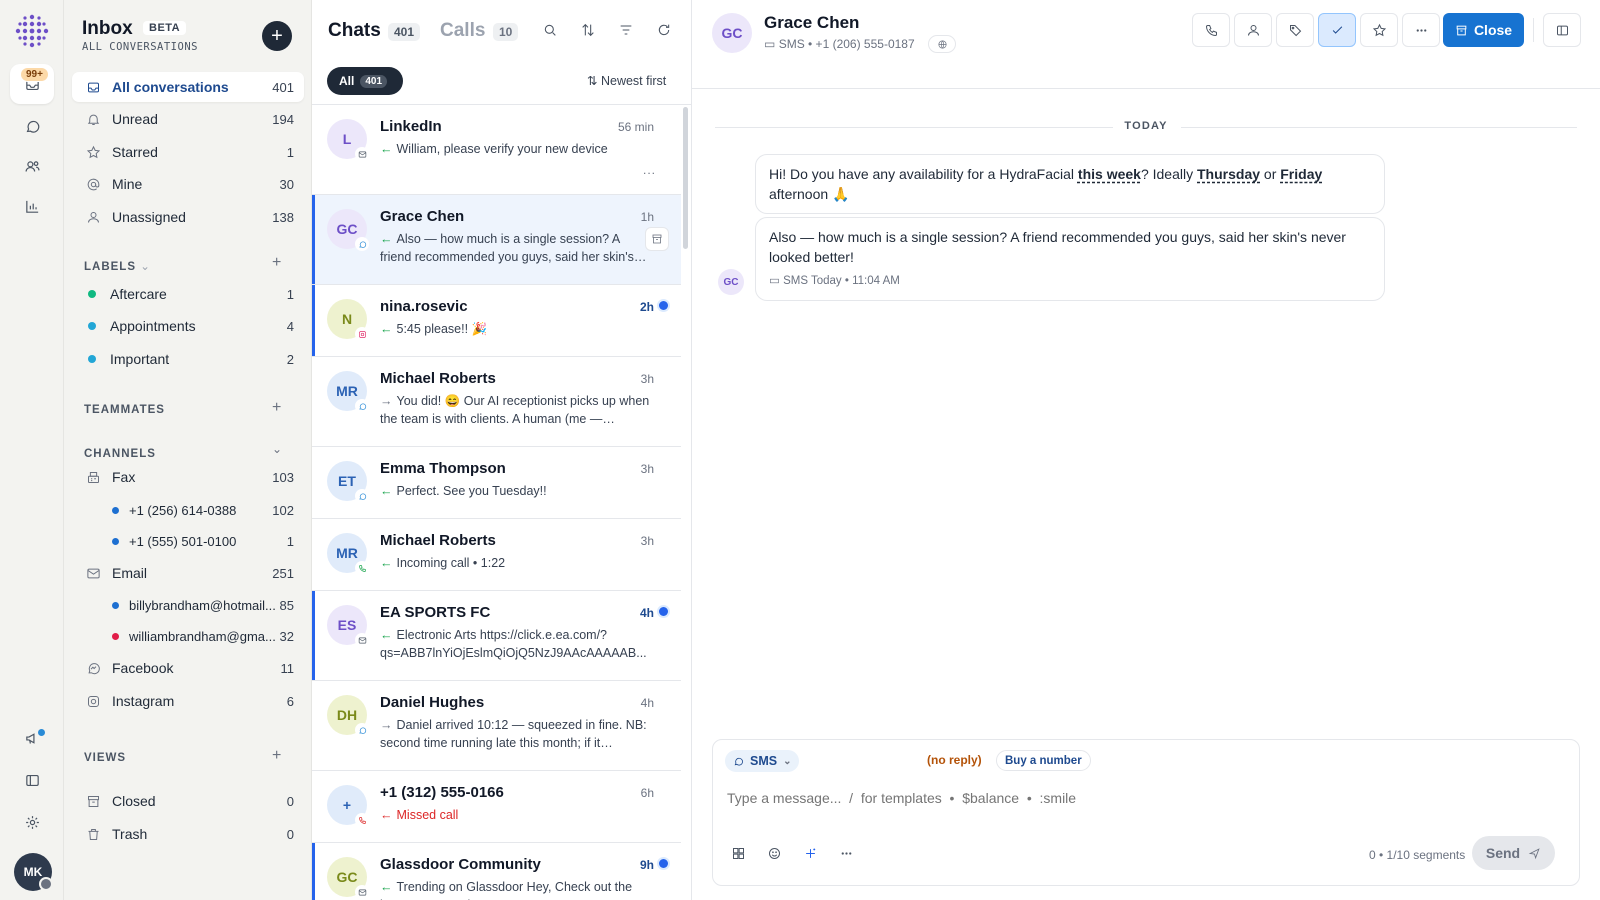 This screenshot has height=900, width=1600. I want to click on rail-sidebar-toggle, so click(32, 780).